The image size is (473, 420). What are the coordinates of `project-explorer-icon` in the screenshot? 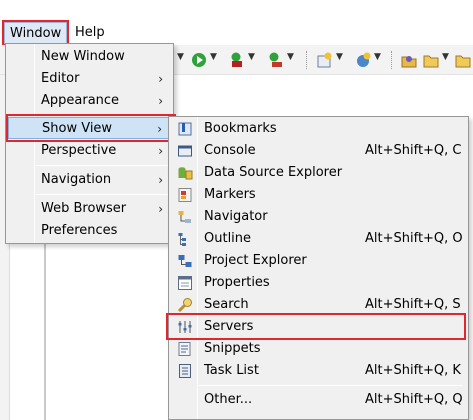 It's located at (185, 261).